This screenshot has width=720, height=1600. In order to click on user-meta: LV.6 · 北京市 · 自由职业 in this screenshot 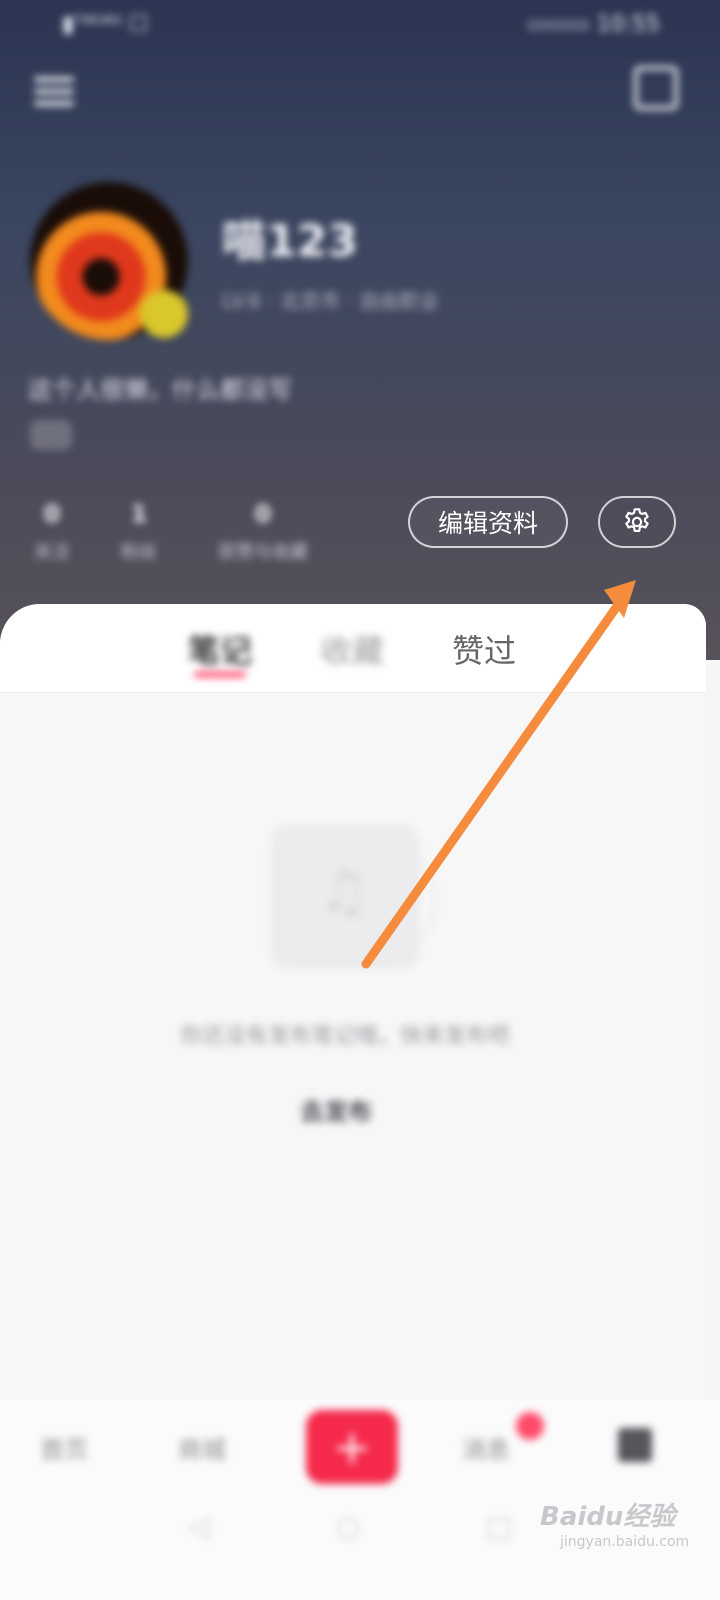, I will do `click(331, 301)`.